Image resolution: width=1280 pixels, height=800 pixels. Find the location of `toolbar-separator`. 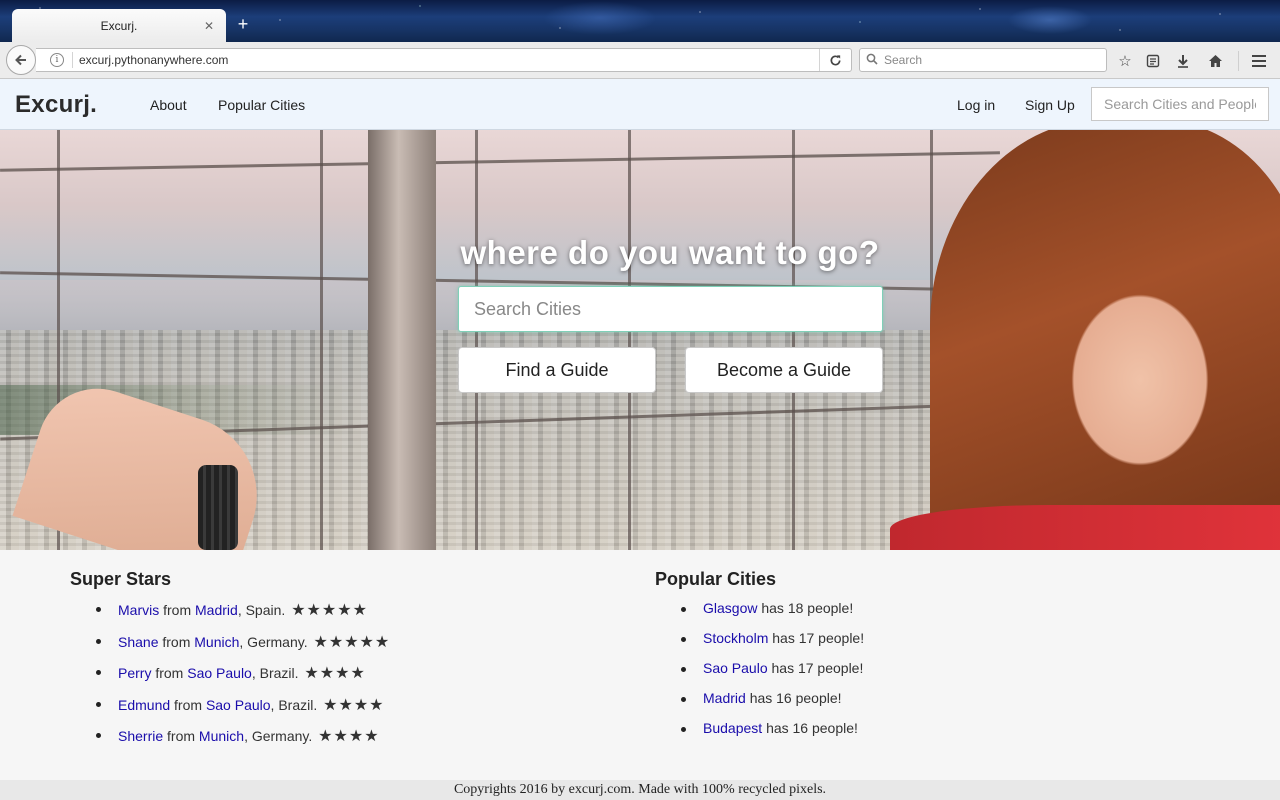

toolbar-separator is located at coordinates (1238, 61).